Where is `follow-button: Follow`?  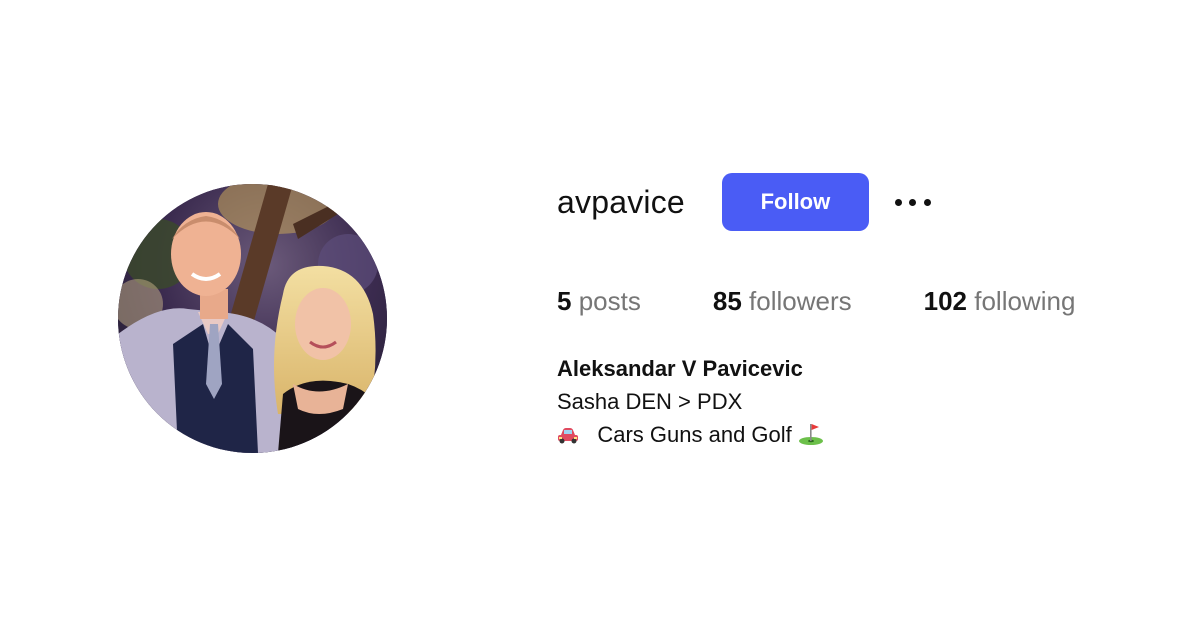 follow-button: Follow is located at coordinates (795, 202).